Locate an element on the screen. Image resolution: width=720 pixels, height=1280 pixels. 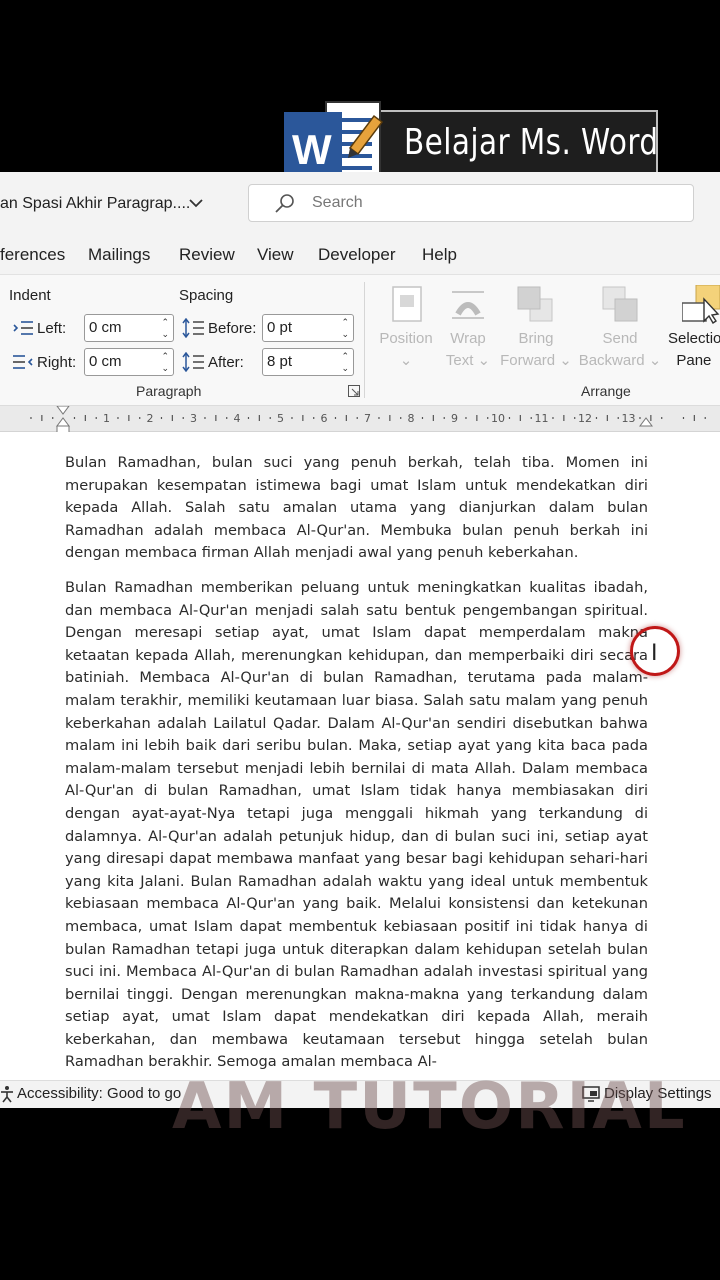
ruler-number: 5 is located at coordinates (280, 418).